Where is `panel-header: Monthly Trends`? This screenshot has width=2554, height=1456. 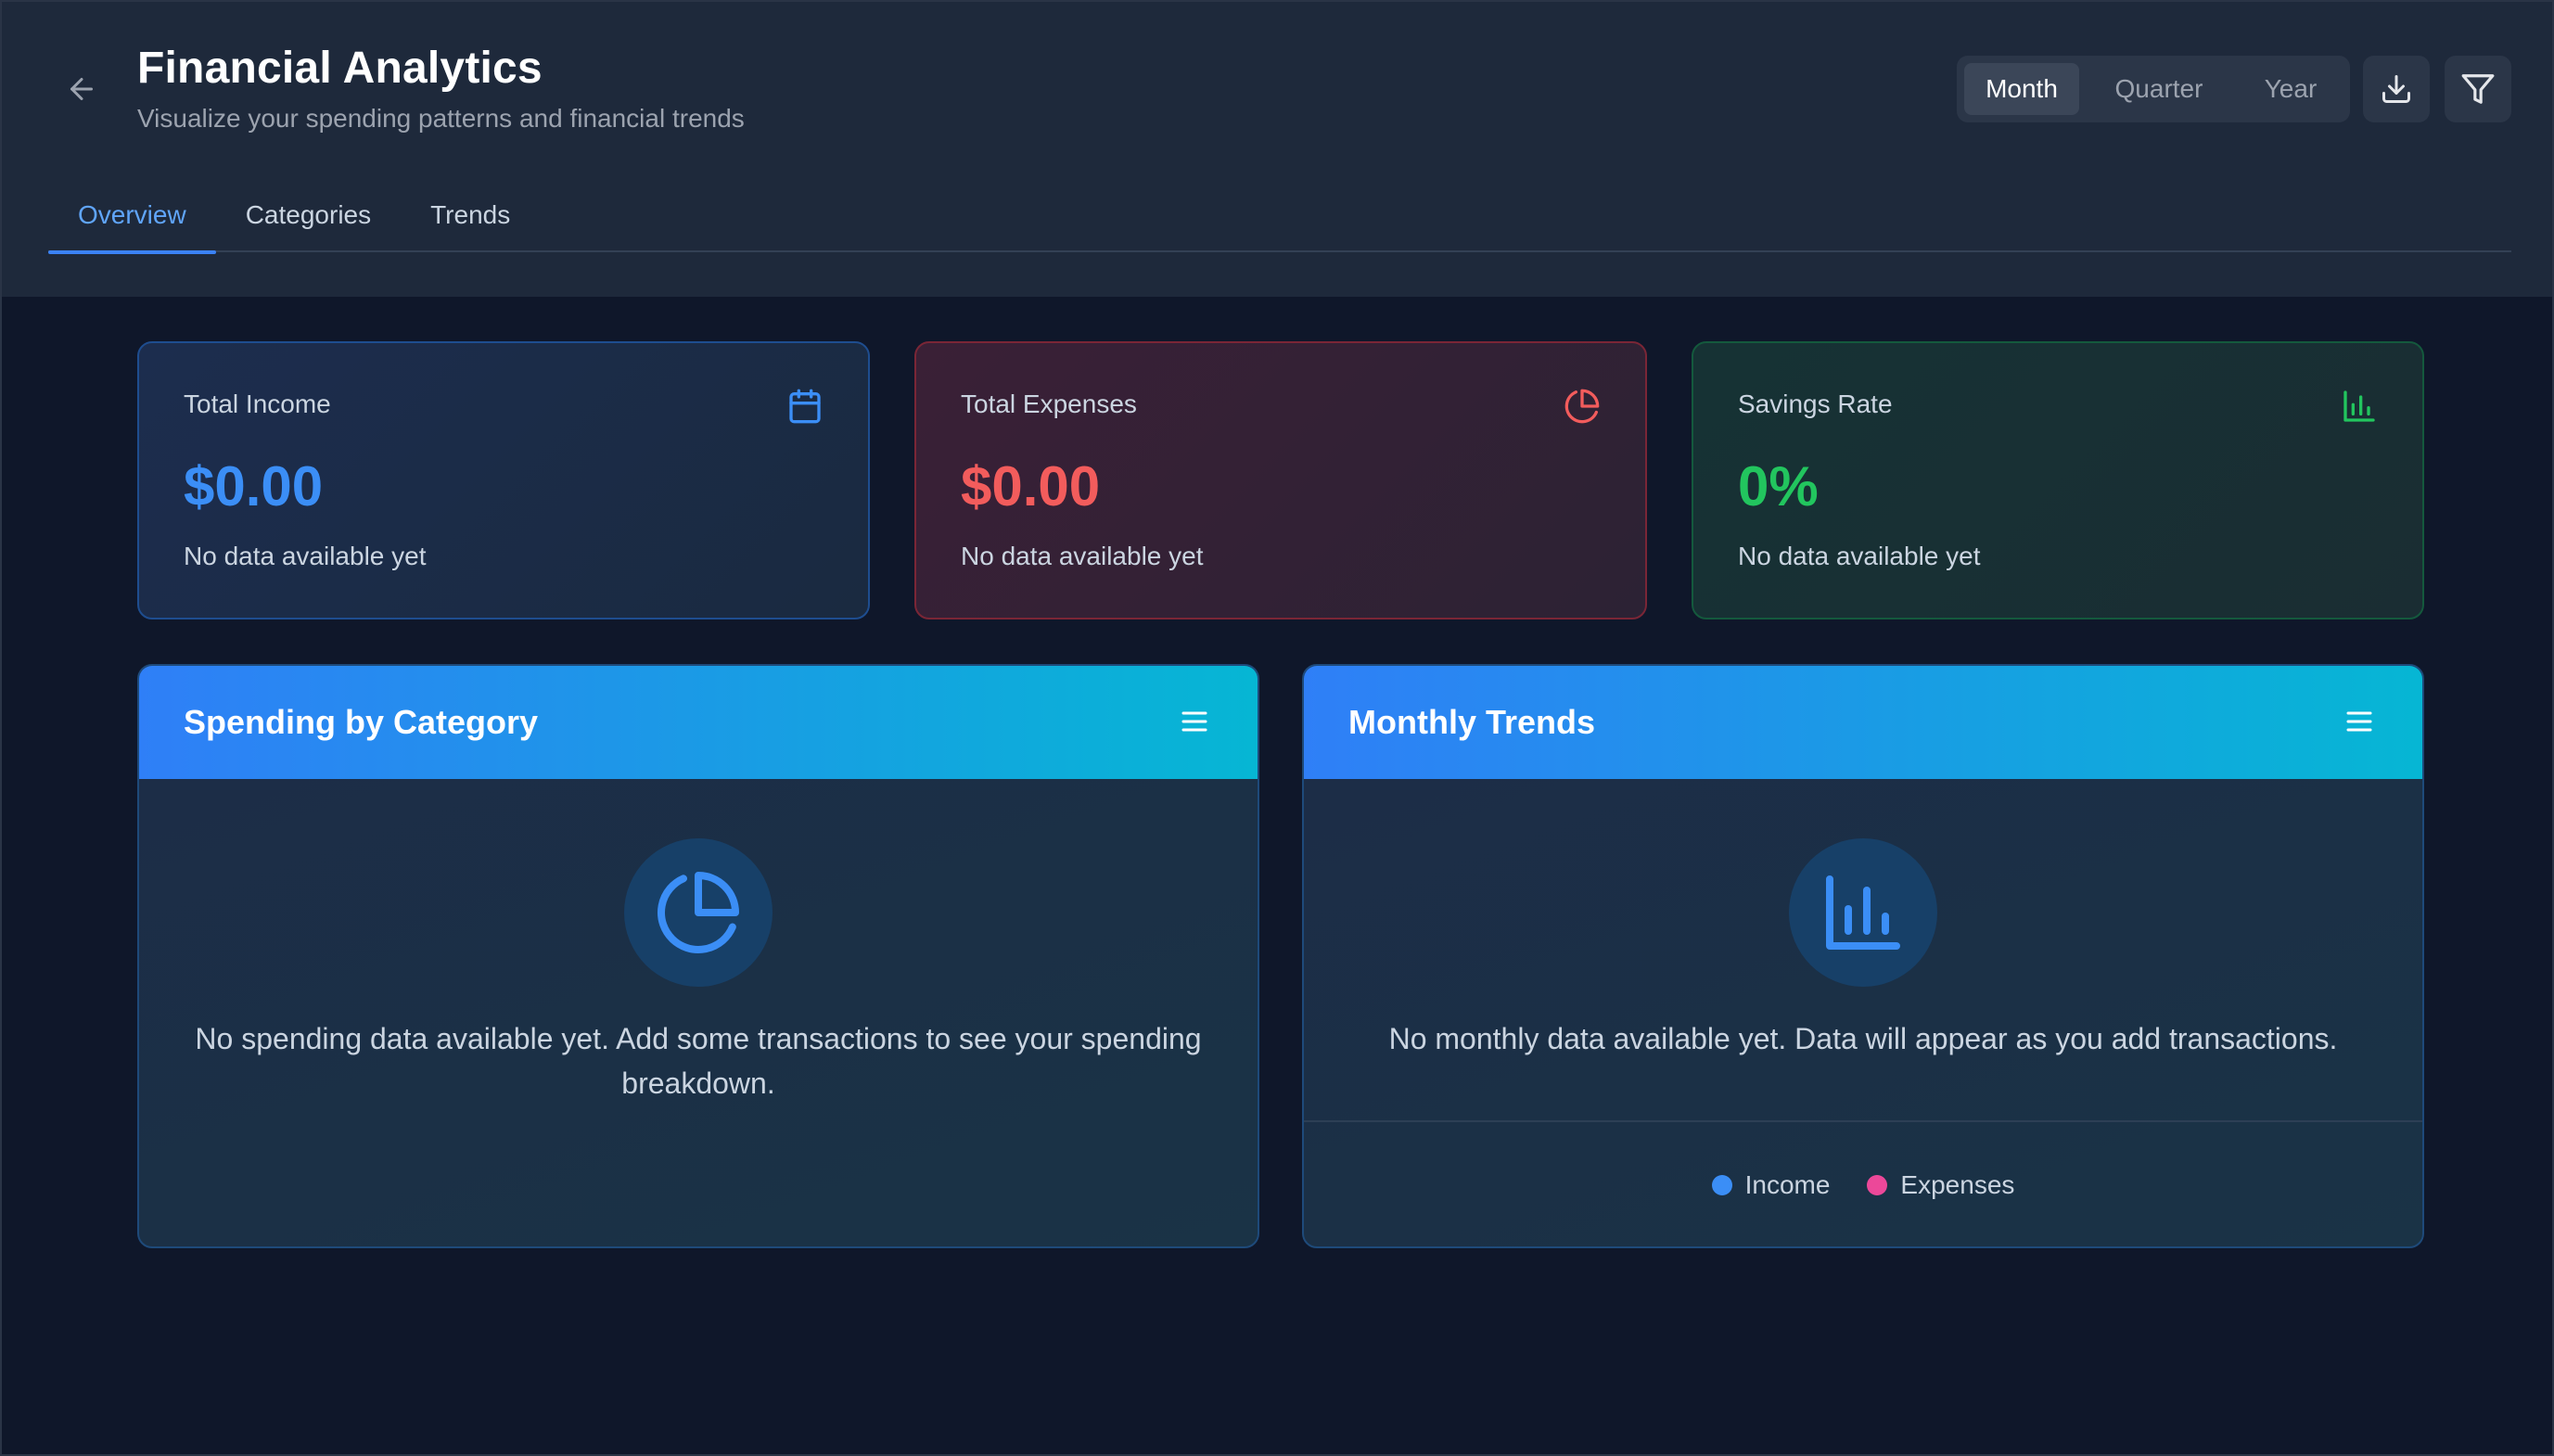 panel-header: Monthly Trends is located at coordinates (1863, 722).